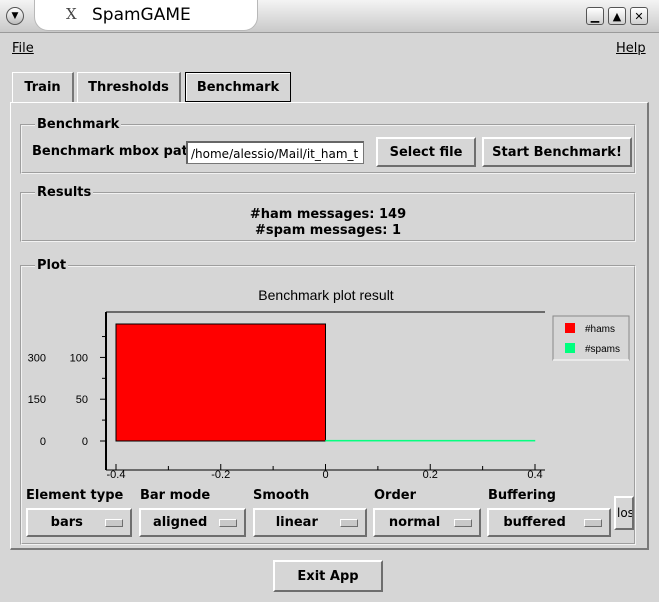 The image size is (659, 602). I want to click on close-plot-button: los, so click(624, 513).